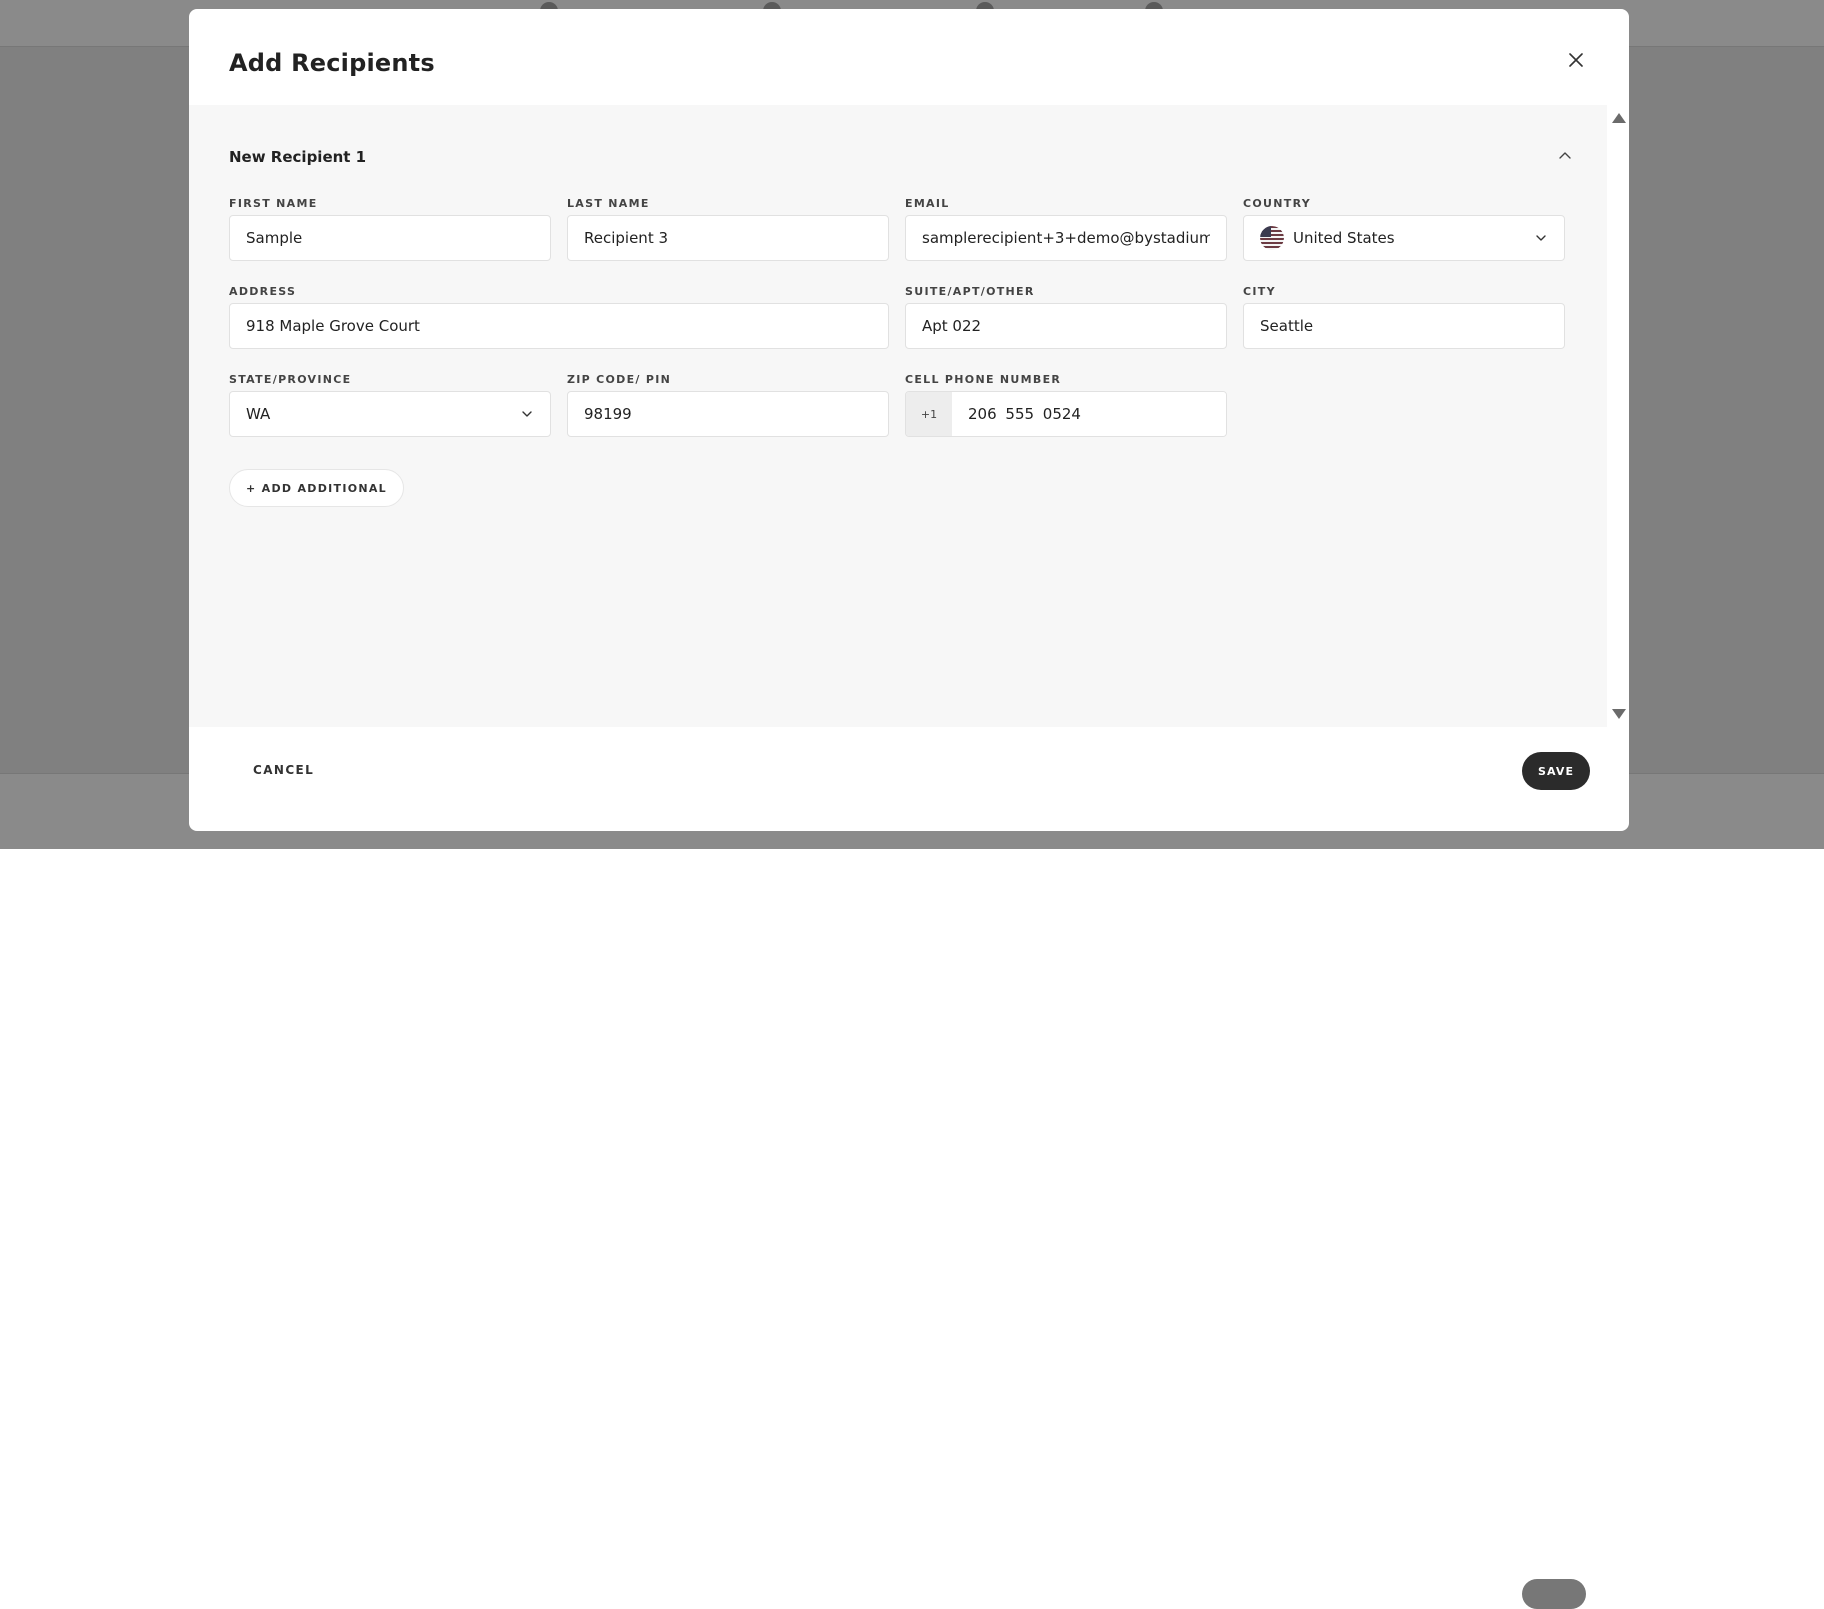  What do you see at coordinates (1066, 326) in the screenshot?
I see `suite-input` at bounding box center [1066, 326].